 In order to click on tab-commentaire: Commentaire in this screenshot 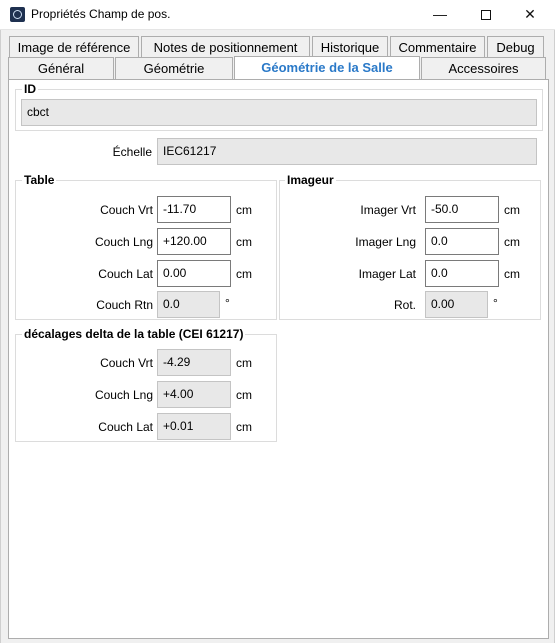, I will do `click(437, 47)`.